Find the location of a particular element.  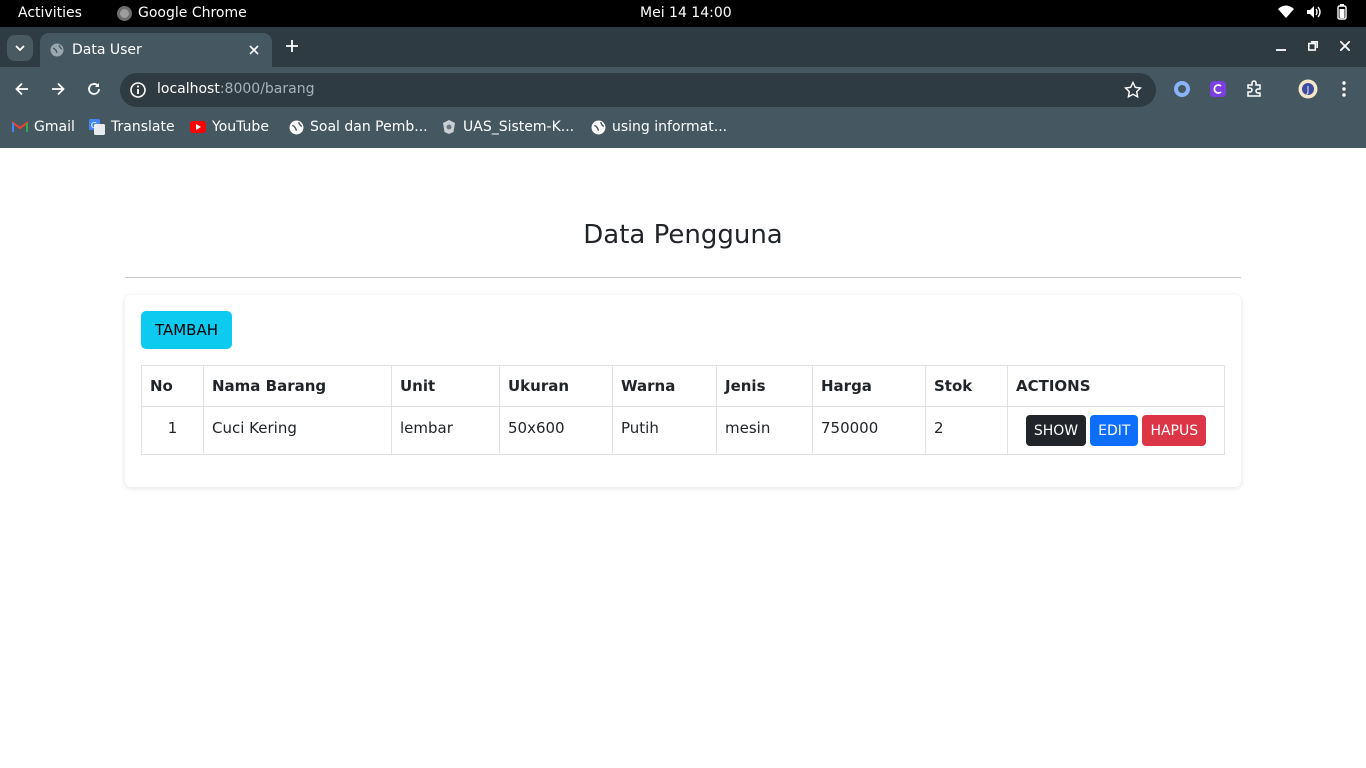

svg-text: J is located at coordinates (1308, 91).